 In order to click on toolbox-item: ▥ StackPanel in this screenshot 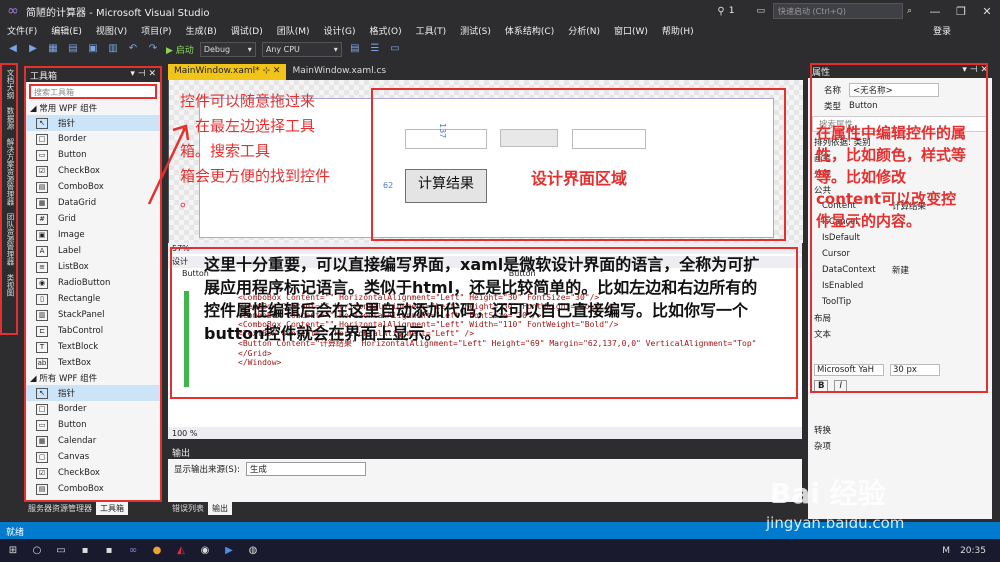, I will do `click(93, 315)`.